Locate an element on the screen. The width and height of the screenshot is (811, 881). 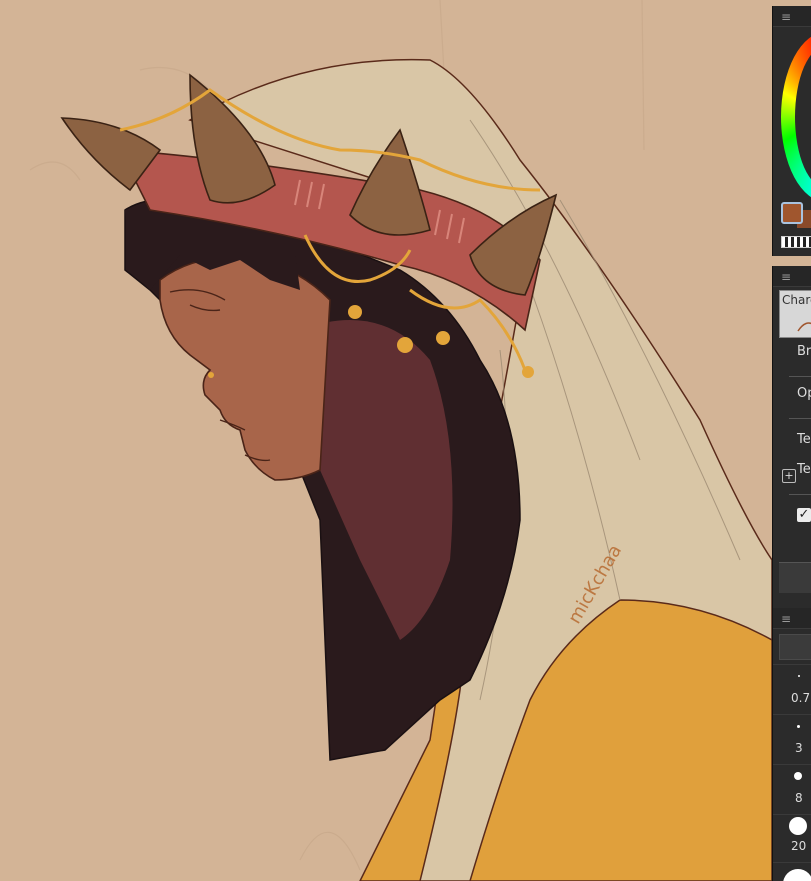
transparent-color-swatch is located at coordinates (796, 242).